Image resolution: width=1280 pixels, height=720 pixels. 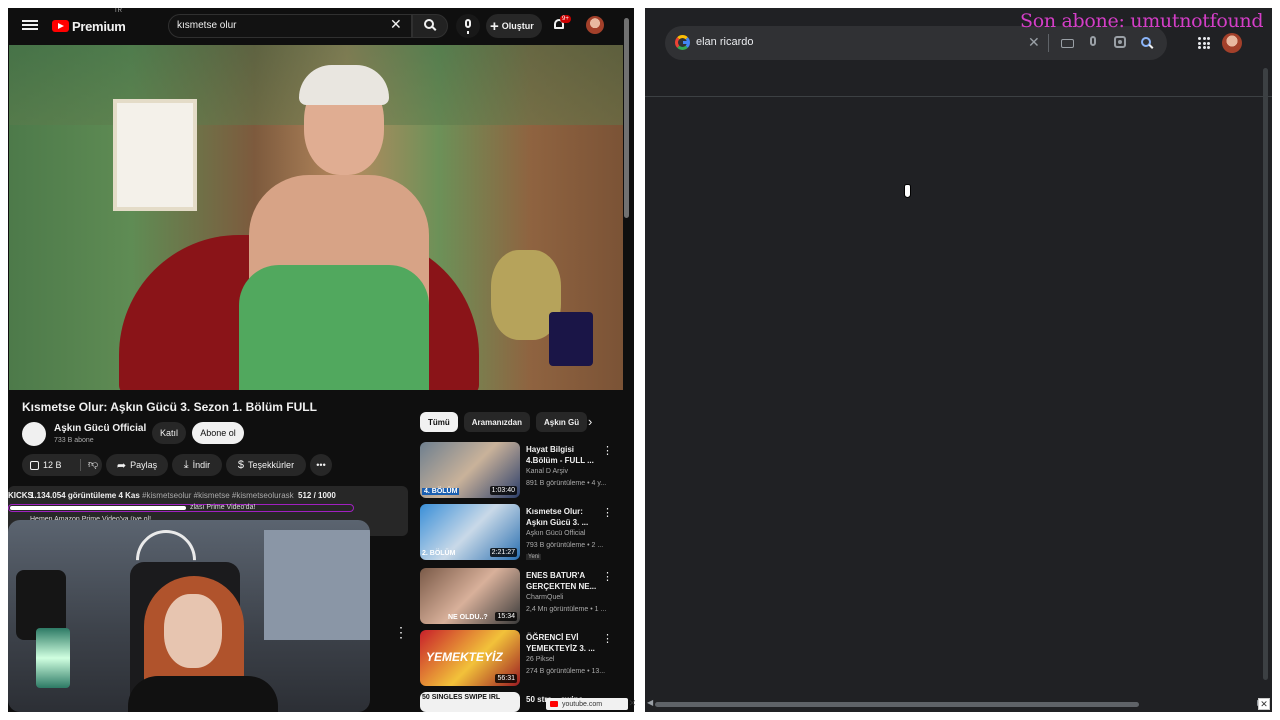 I want to click on google-search-value: elan ricardo, so click(x=725, y=42).